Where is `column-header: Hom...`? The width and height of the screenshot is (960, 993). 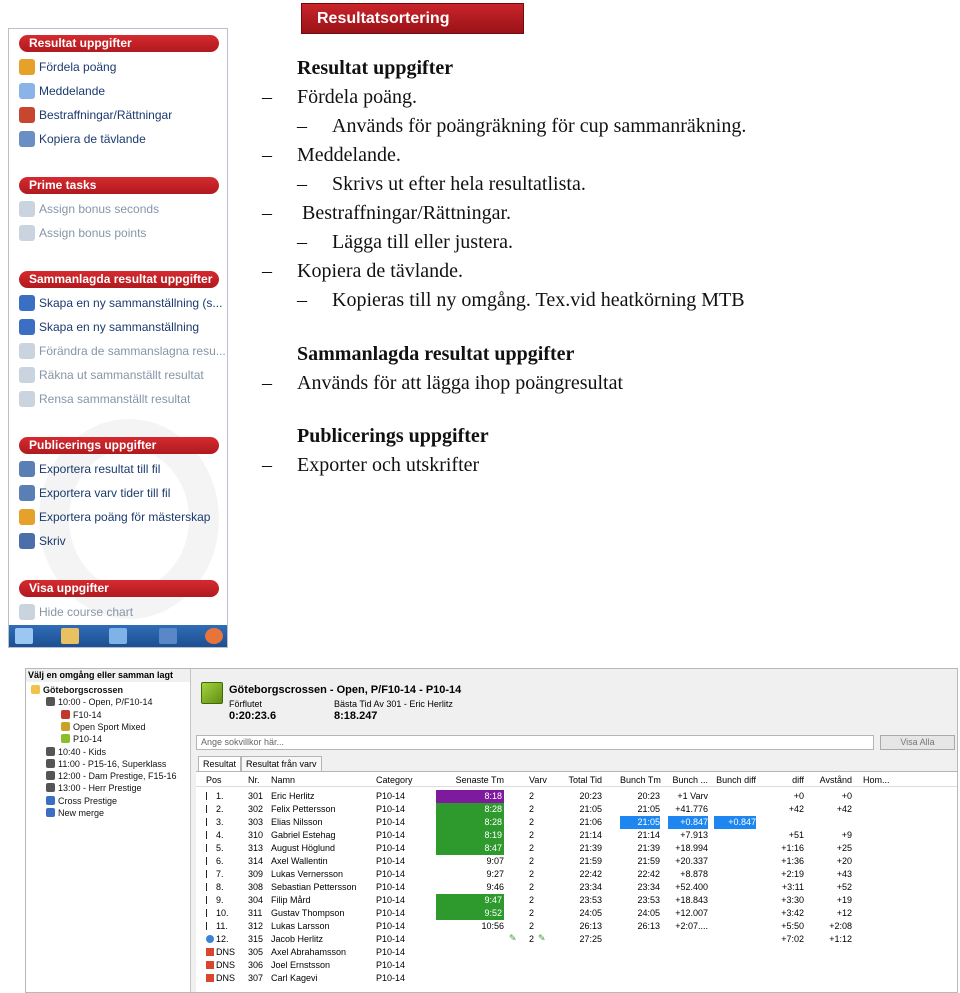
column-header: Hom... is located at coordinates (876, 780).